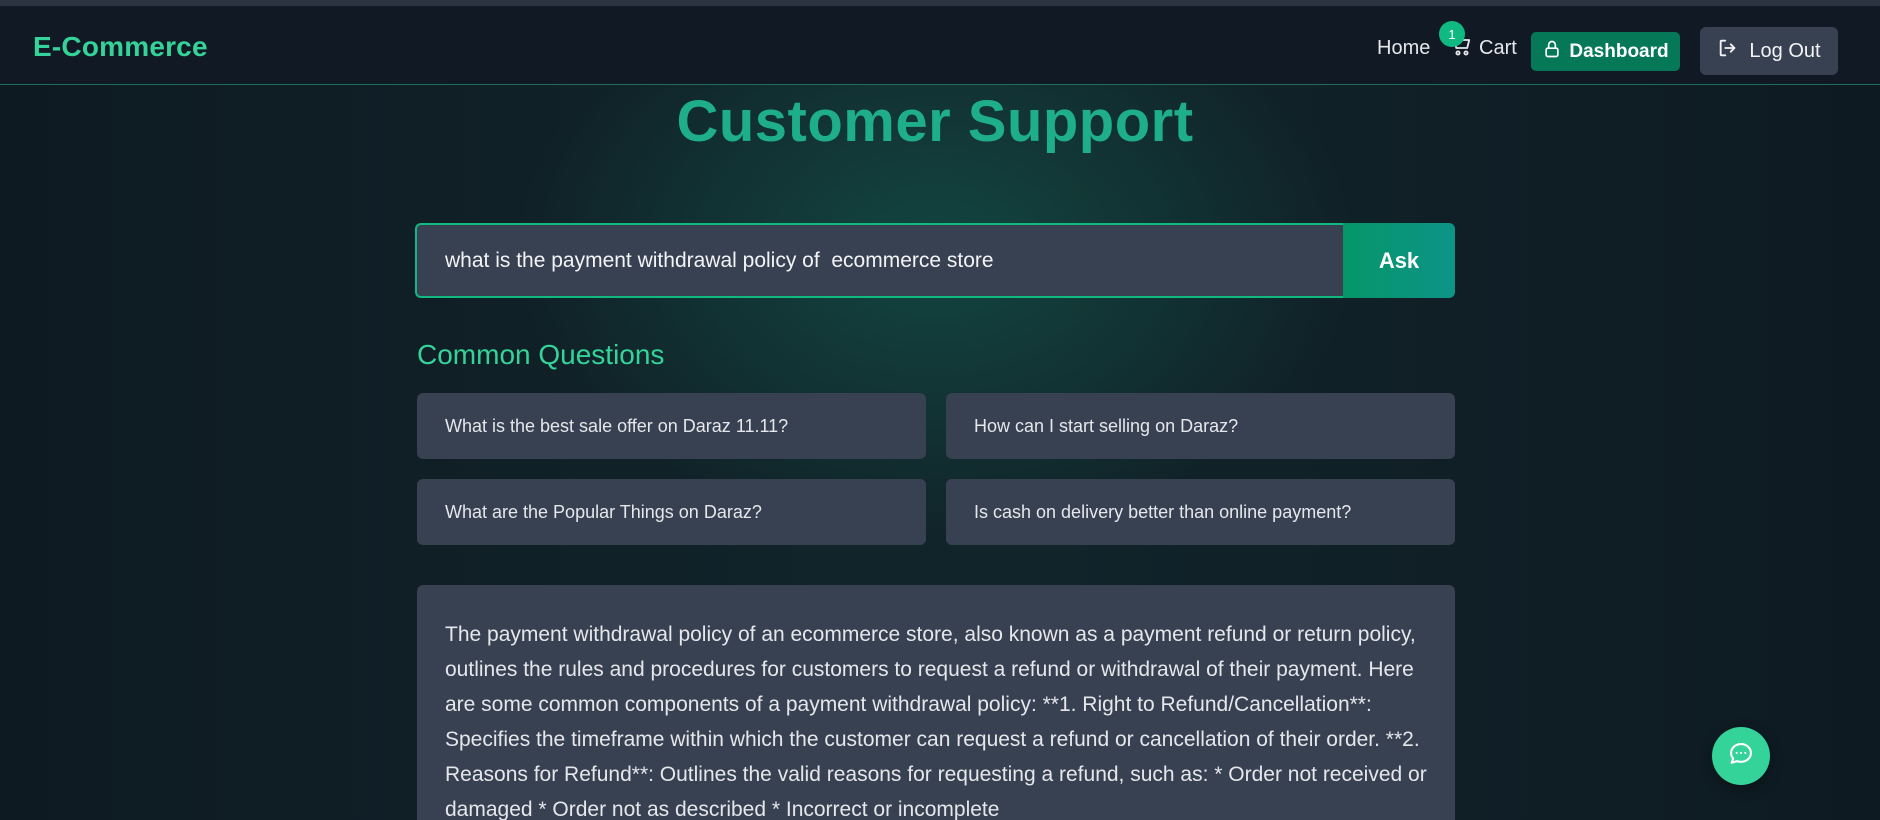  What do you see at coordinates (935, 121) in the screenshot?
I see `page-title: Customer Support` at bounding box center [935, 121].